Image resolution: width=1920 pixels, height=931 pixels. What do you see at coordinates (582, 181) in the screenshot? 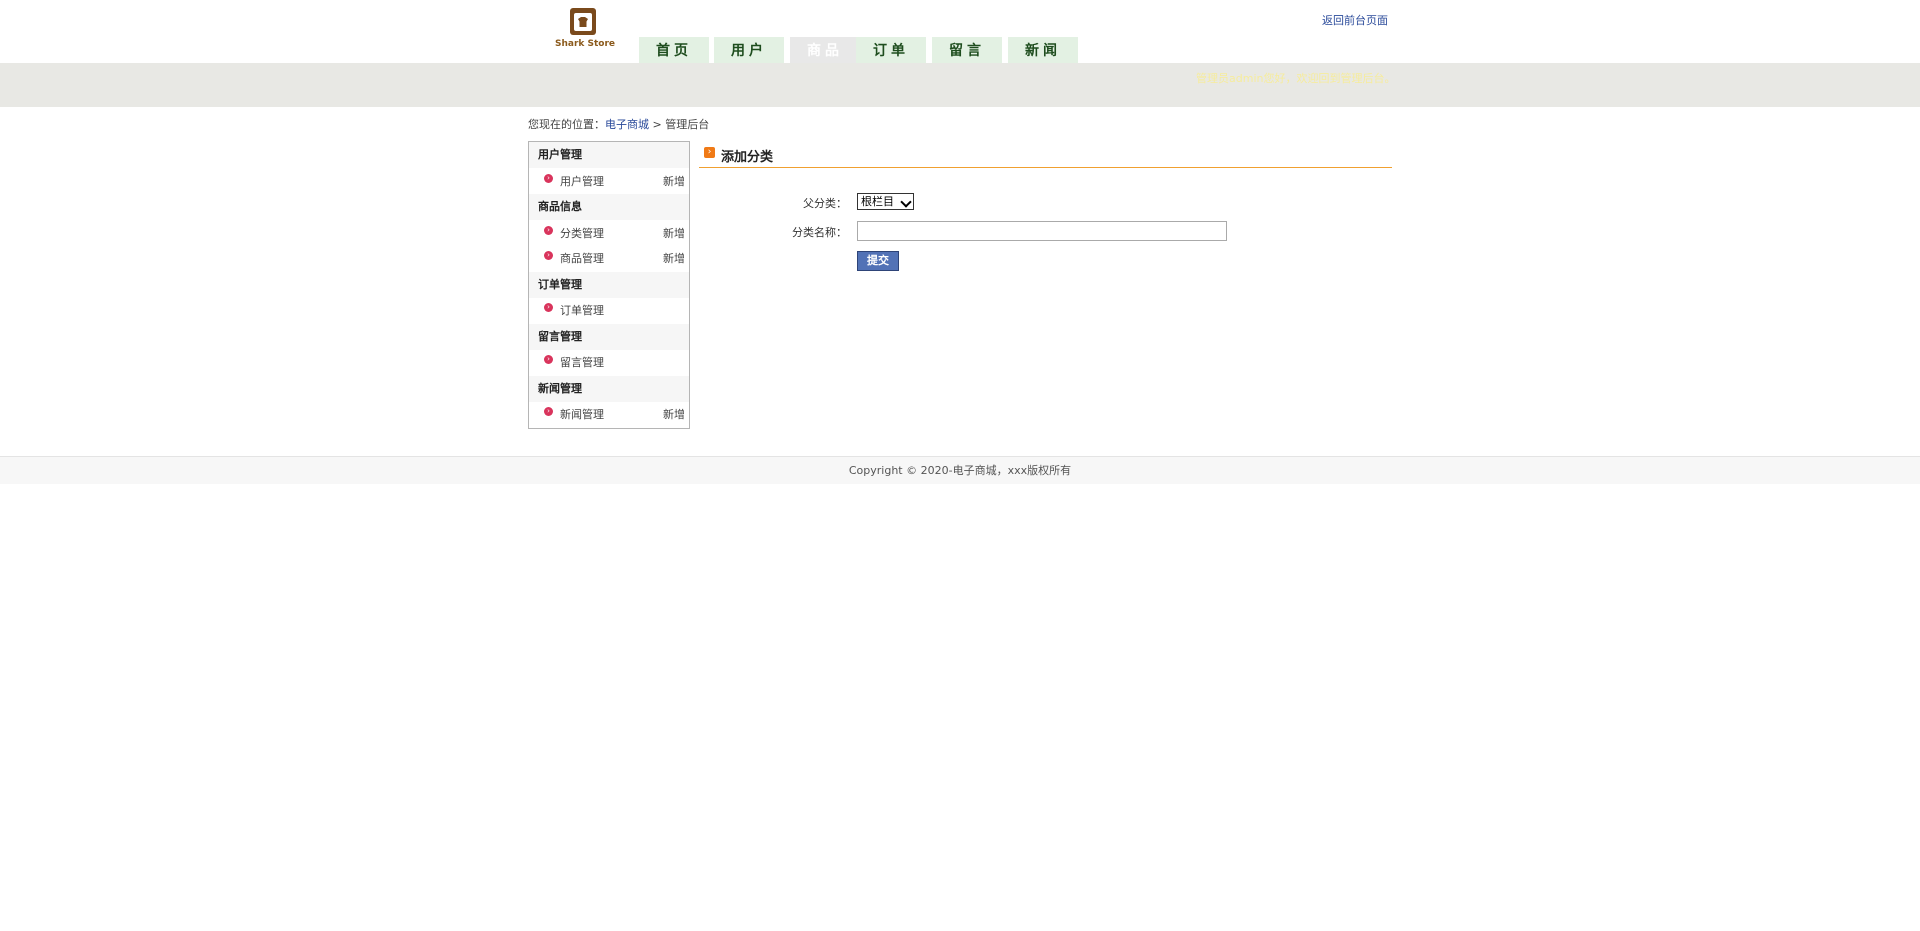
I see `sidebar-item-label: 用户管理` at bounding box center [582, 181].